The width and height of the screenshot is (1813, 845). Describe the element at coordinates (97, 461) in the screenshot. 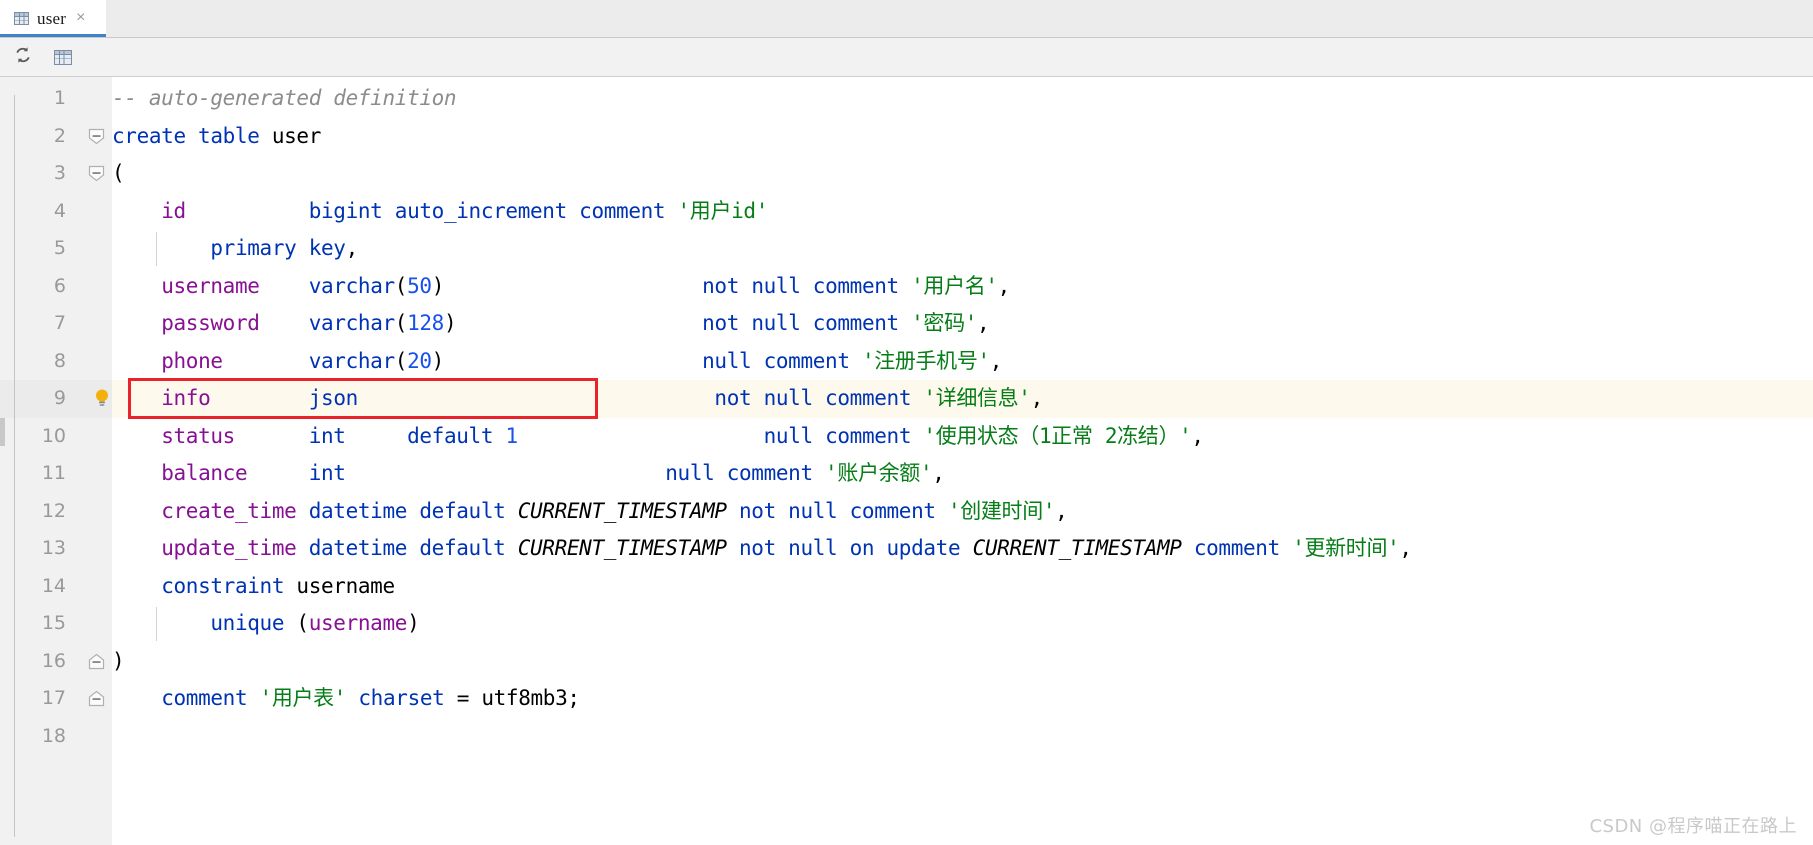

I see `code-folding-gutter` at that location.